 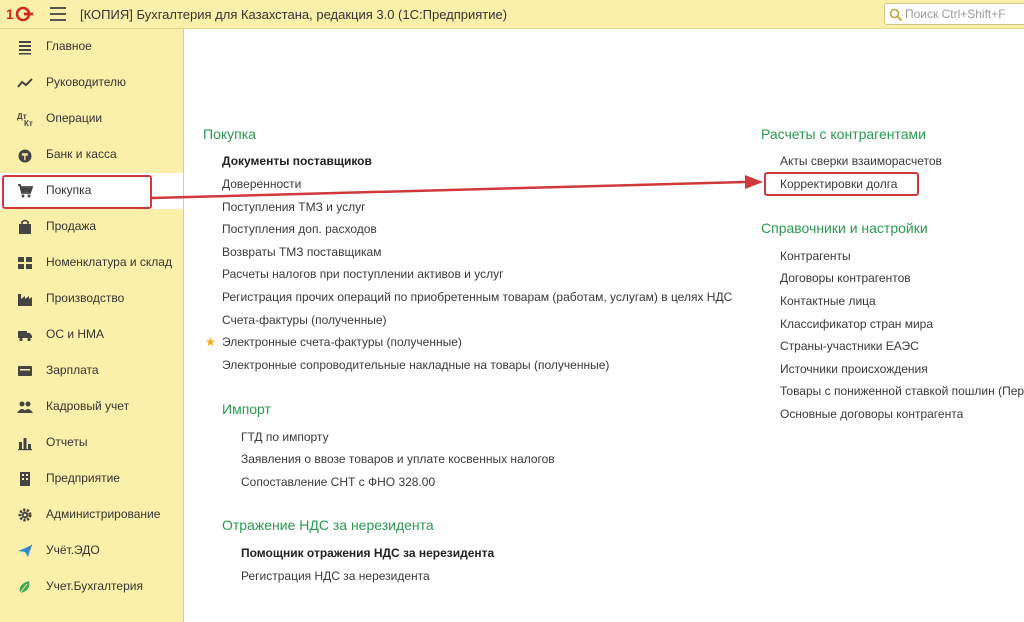 I want to click on sidebar-item-production: Производство, so click(x=91, y=299).